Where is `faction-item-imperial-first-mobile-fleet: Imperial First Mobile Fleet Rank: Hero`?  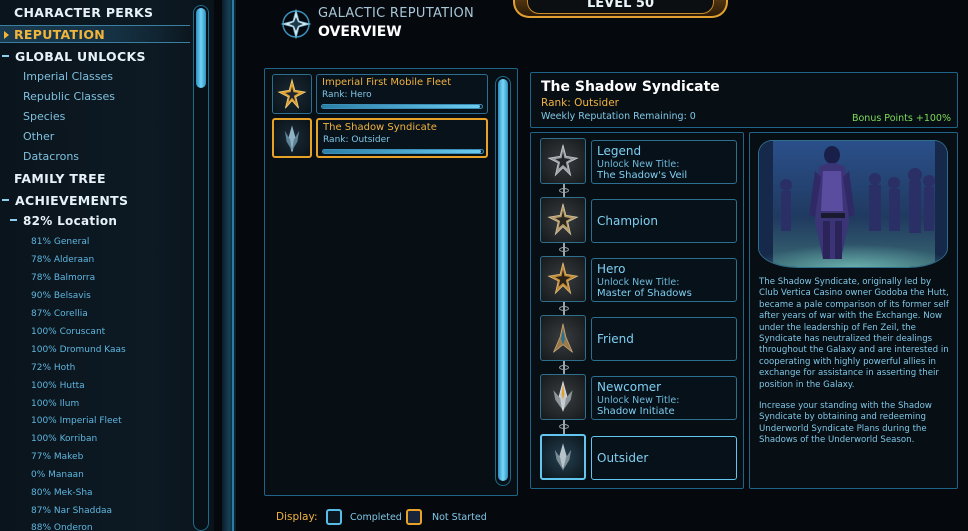
faction-item-imperial-first-mobile-fleet: Imperial First Mobile Fleet Rank: Hero is located at coordinates (380, 94).